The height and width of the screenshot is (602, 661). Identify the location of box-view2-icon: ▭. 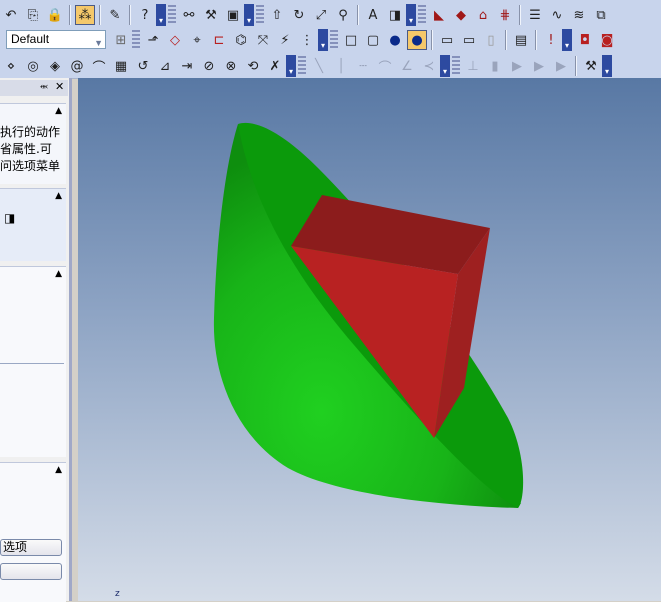
(469, 40).